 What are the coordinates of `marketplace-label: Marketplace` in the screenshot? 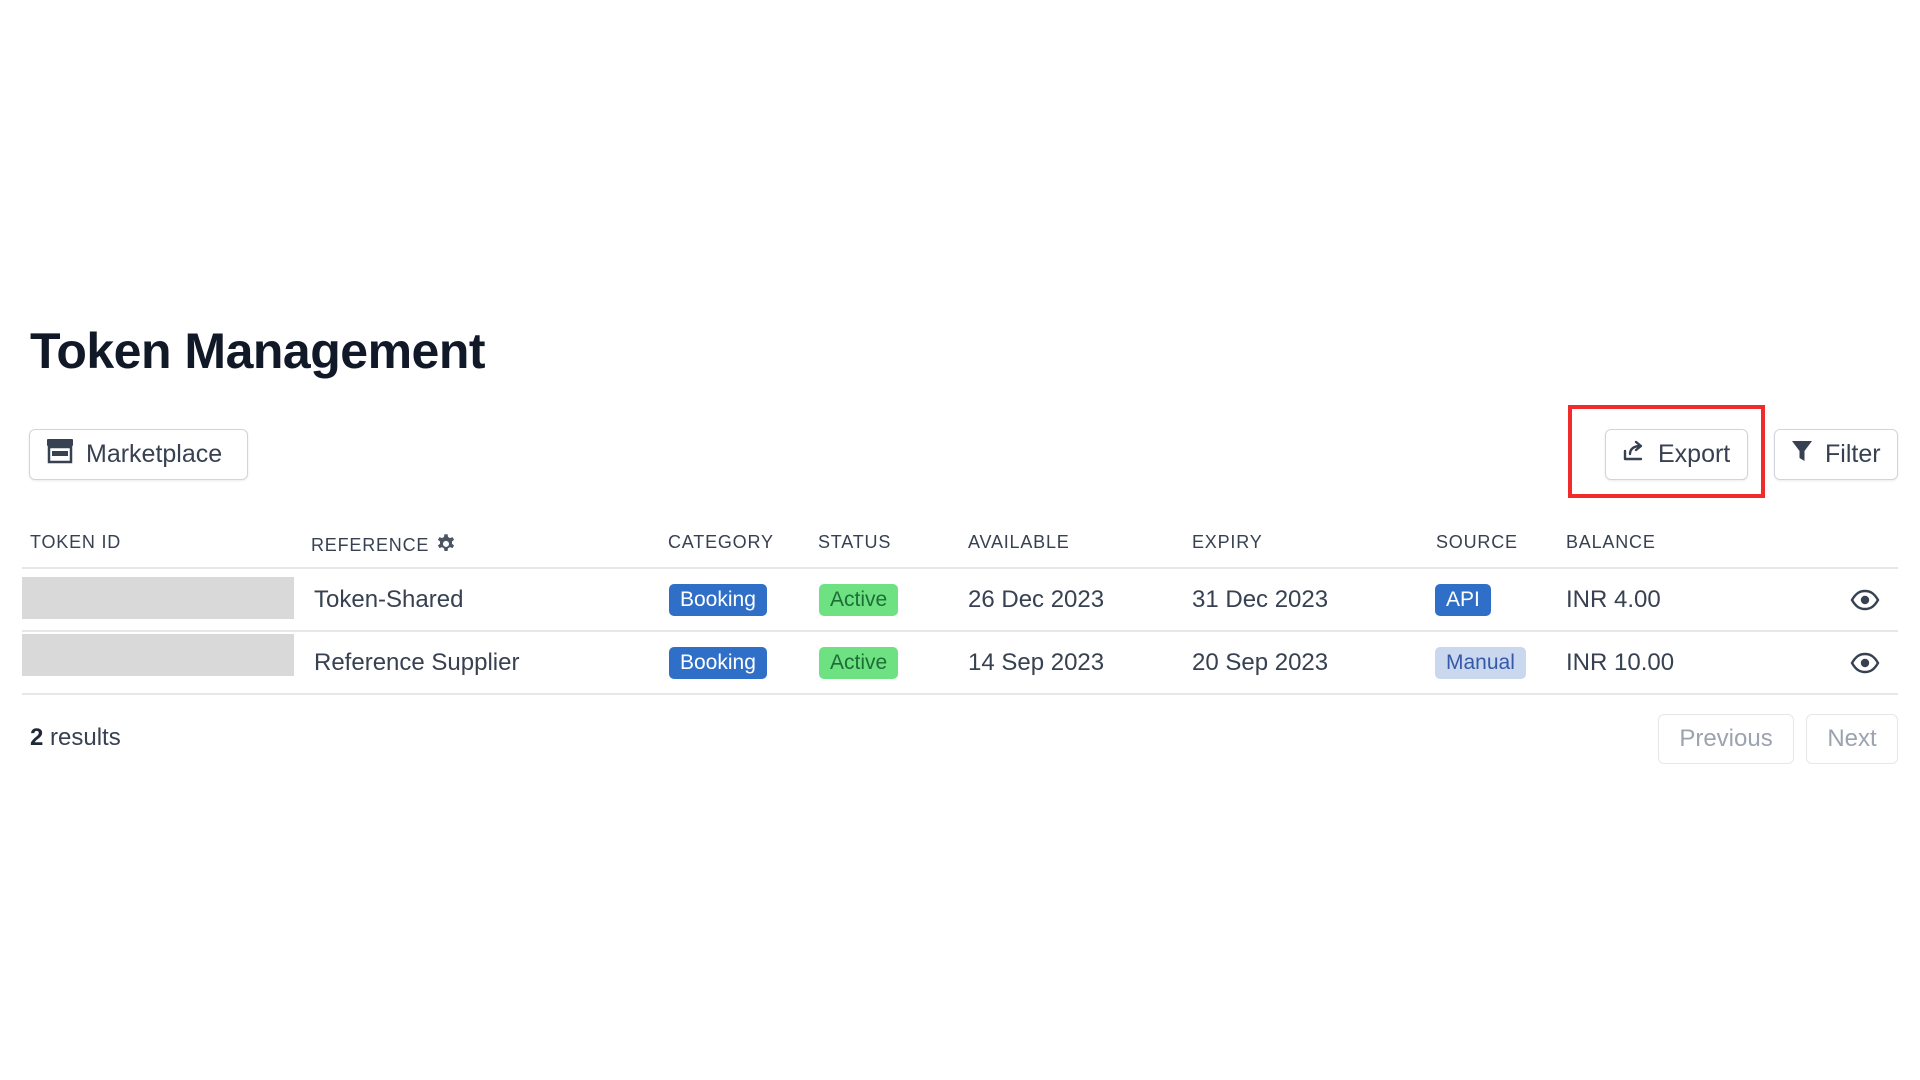 It's located at (154, 454).